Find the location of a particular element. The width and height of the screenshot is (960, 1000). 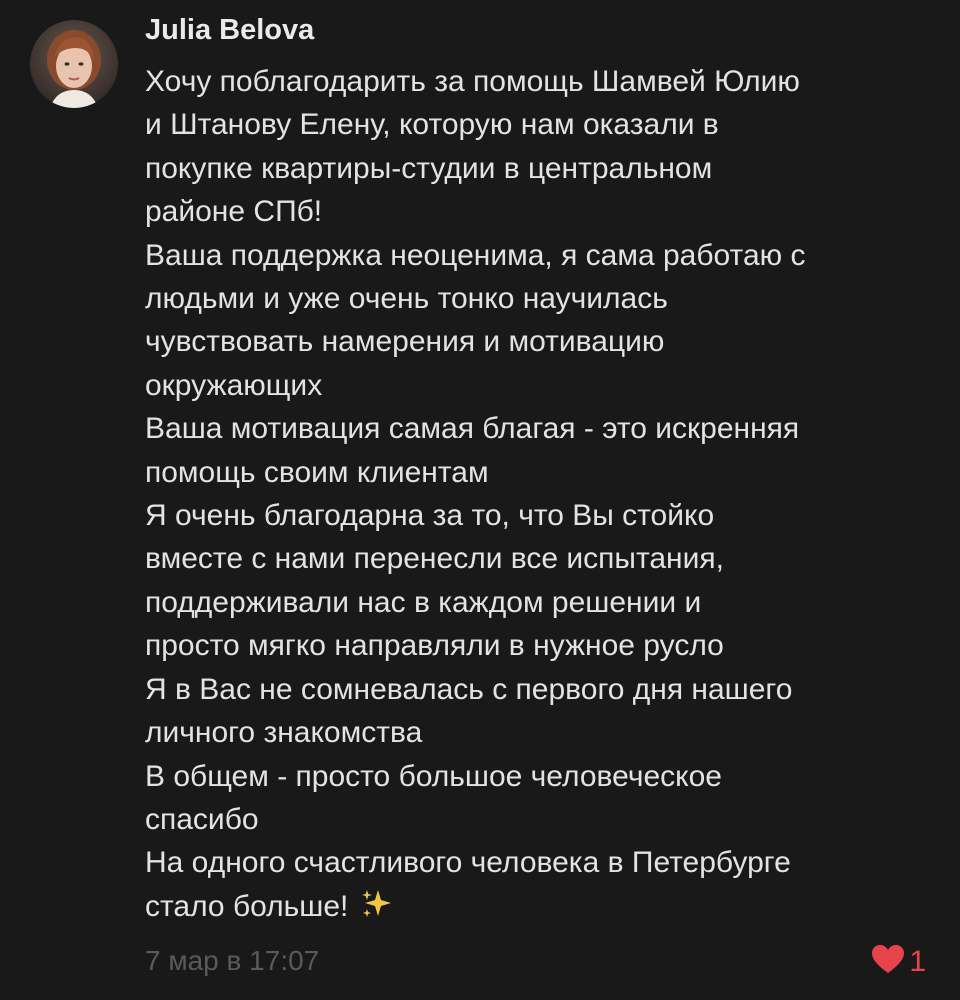

comment-line: покупке квартиры-студии в центральном is located at coordinates (429, 168).